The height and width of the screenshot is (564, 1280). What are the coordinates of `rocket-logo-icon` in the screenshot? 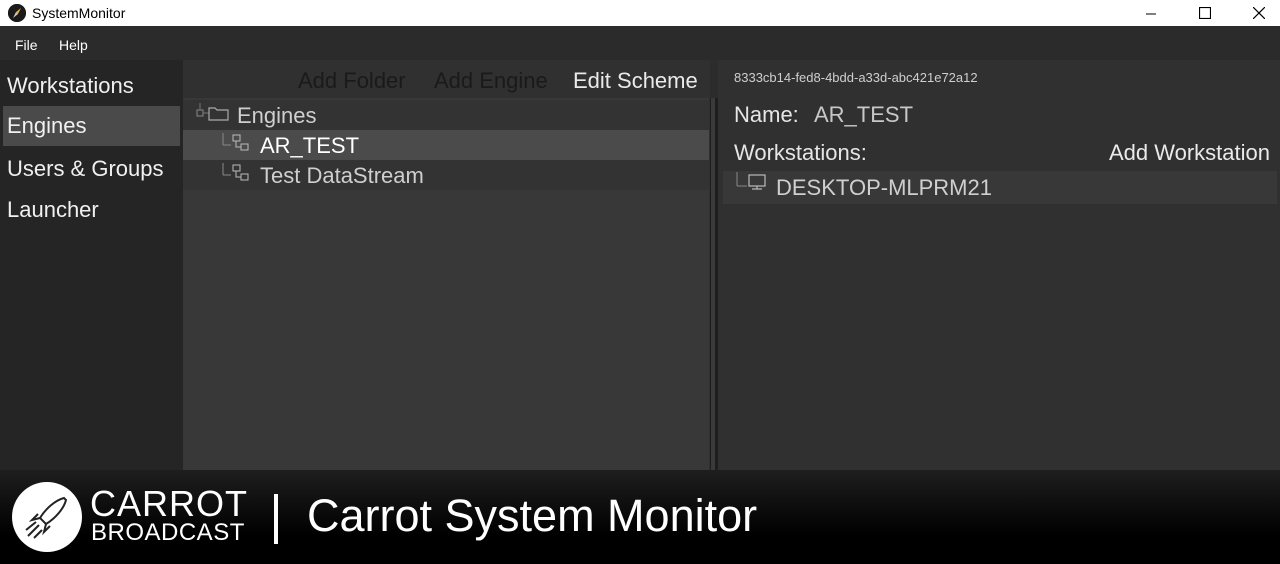 It's located at (47, 517).